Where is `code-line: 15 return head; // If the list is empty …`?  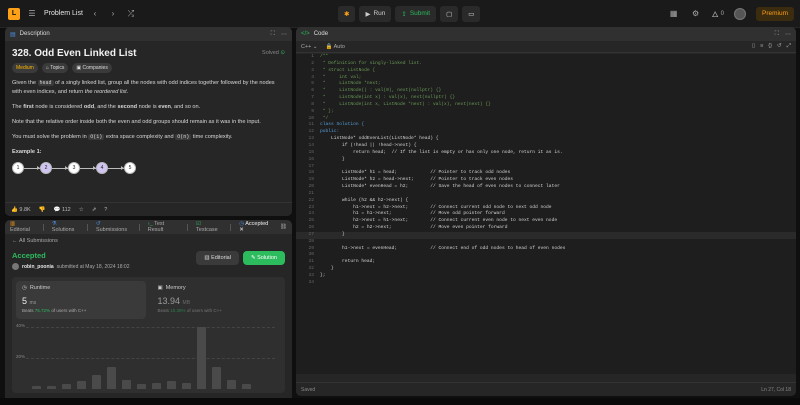 code-line: 15 return head; // If the list is empty … is located at coordinates (546, 153).